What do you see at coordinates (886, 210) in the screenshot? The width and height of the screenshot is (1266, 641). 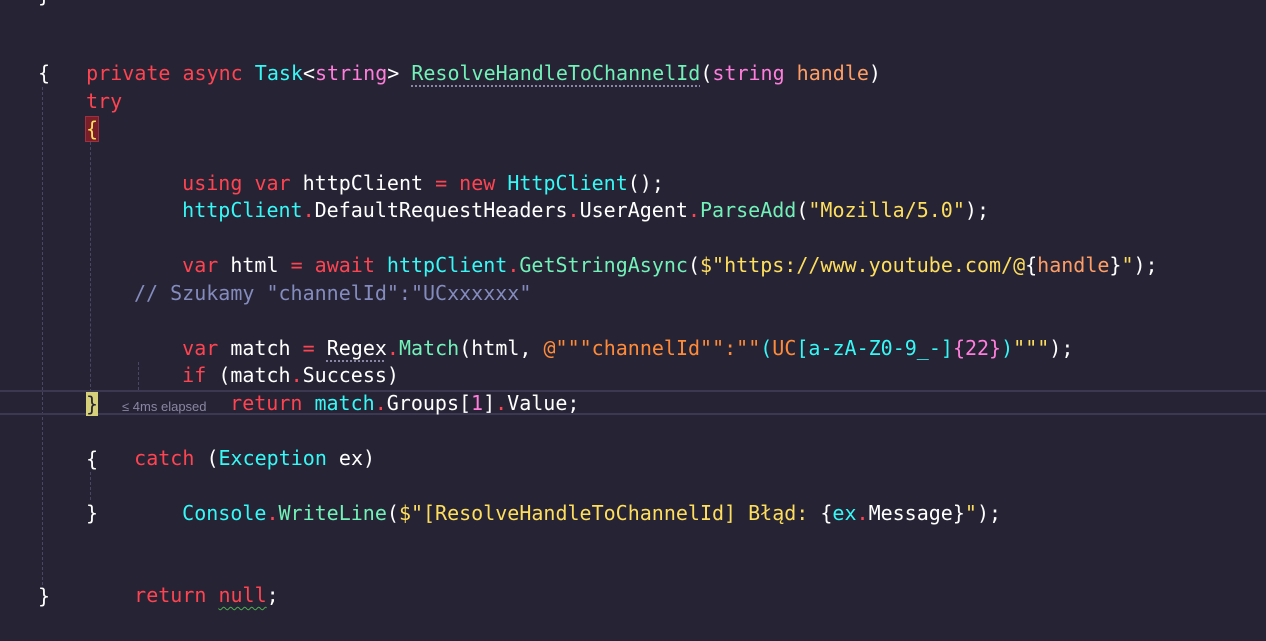 I see `string-literal: "Mozilla/5.0"` at bounding box center [886, 210].